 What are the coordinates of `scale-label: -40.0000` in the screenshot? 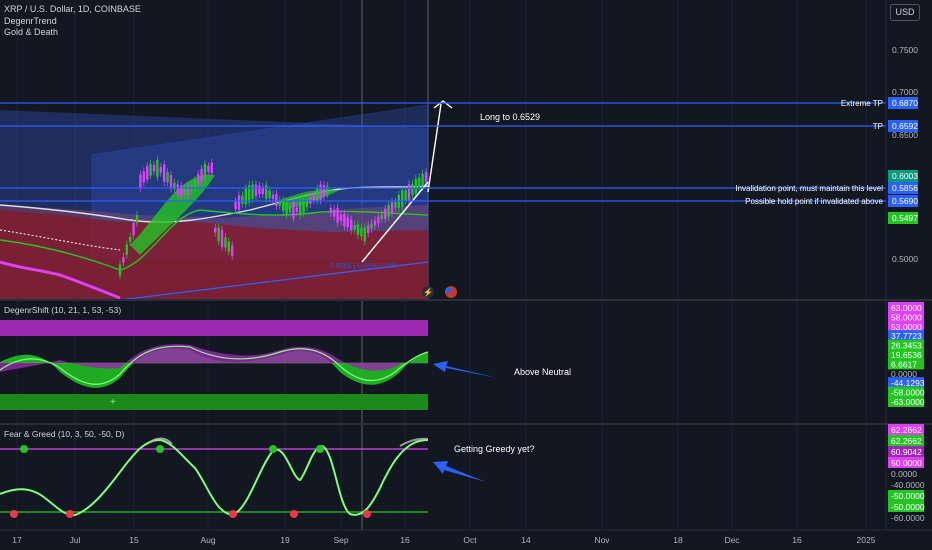 It's located at (908, 485).